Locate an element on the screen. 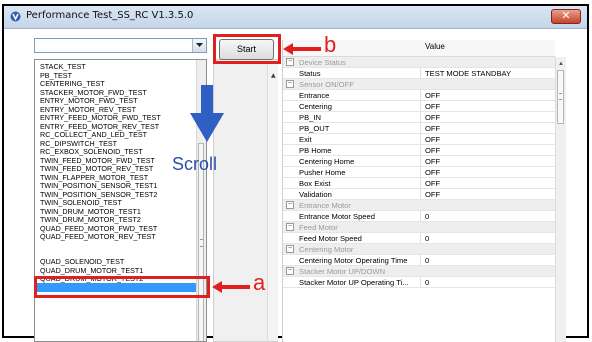 This screenshot has width=592, height=342. grid-property-row: Centering OFF is located at coordinates (419, 106).